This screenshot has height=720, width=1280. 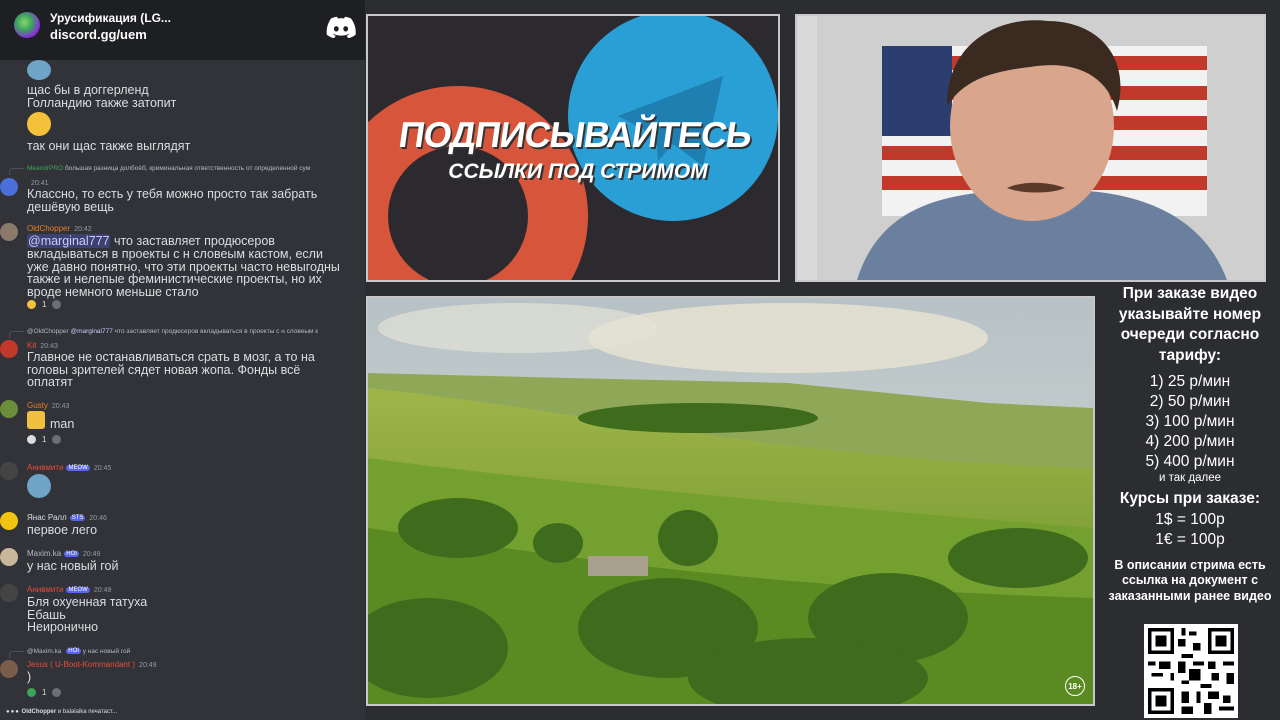 I want to click on message-header: Jesus ( U-Boot-Kommandant ) 20:49, so click(x=92, y=664).